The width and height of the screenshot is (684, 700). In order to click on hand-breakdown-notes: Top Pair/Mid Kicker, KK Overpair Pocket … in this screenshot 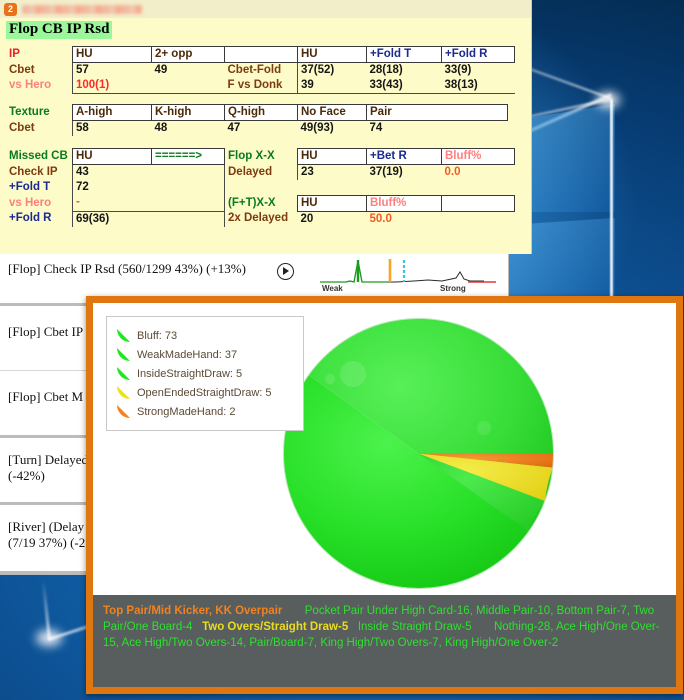, I will do `click(384, 641)`.